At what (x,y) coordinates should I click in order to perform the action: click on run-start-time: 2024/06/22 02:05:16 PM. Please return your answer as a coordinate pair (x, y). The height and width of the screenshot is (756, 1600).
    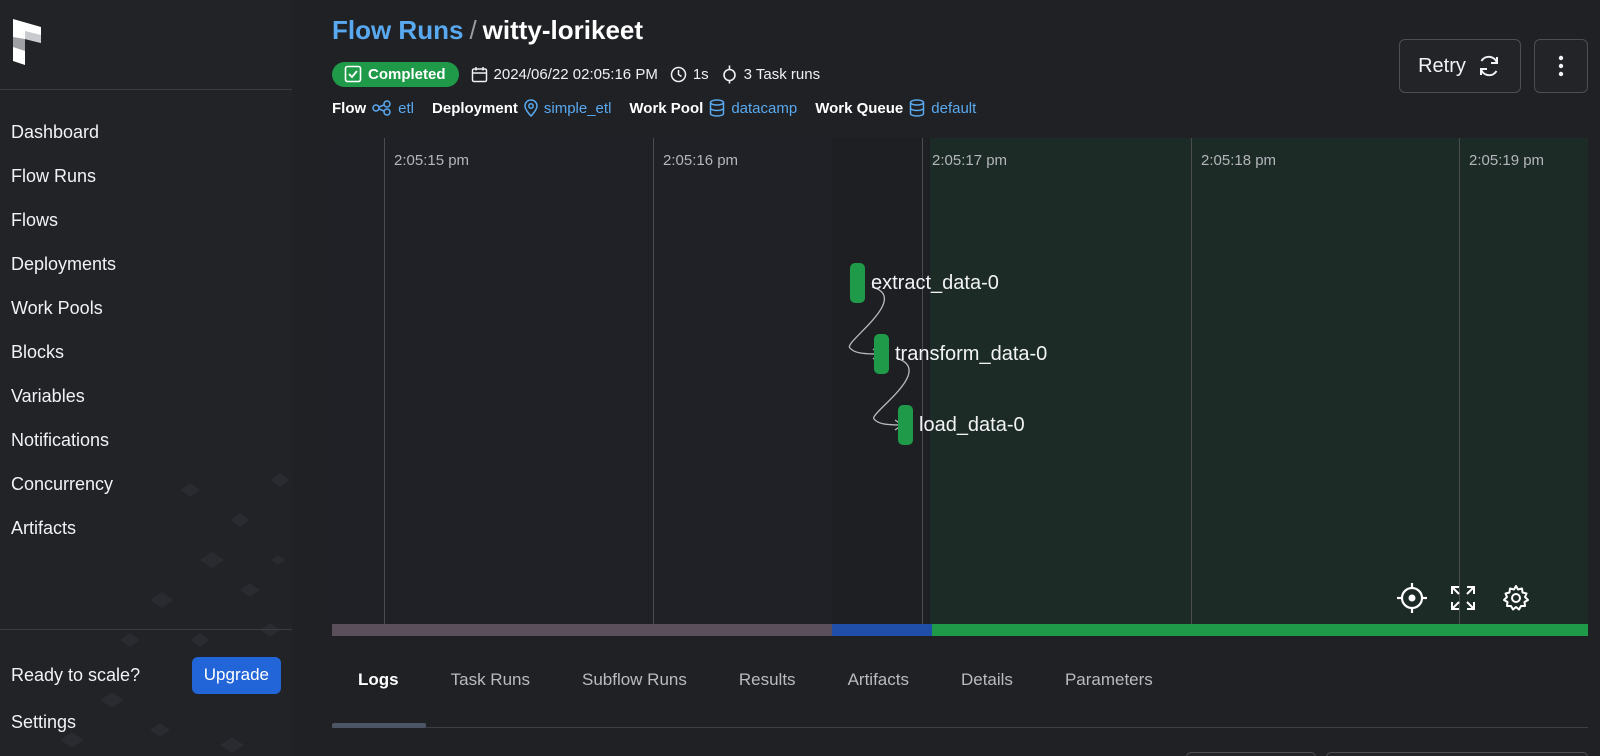
    Looking at the image, I should click on (564, 74).